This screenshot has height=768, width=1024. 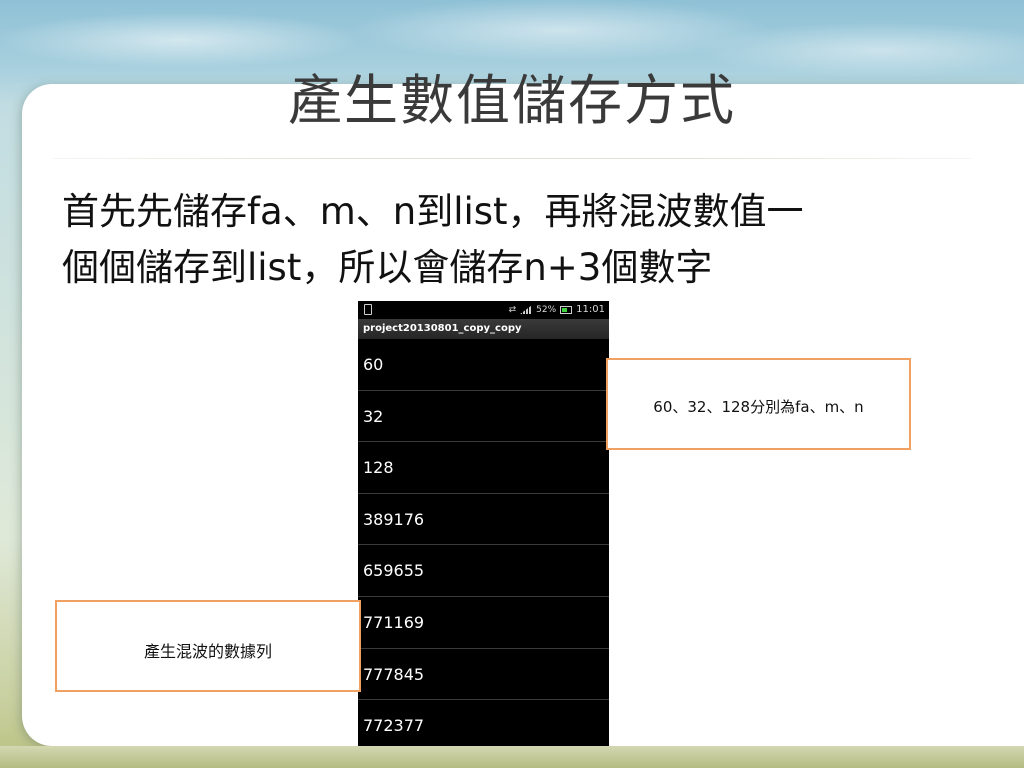 What do you see at coordinates (512, 158) in the screenshot?
I see `title-divider` at bounding box center [512, 158].